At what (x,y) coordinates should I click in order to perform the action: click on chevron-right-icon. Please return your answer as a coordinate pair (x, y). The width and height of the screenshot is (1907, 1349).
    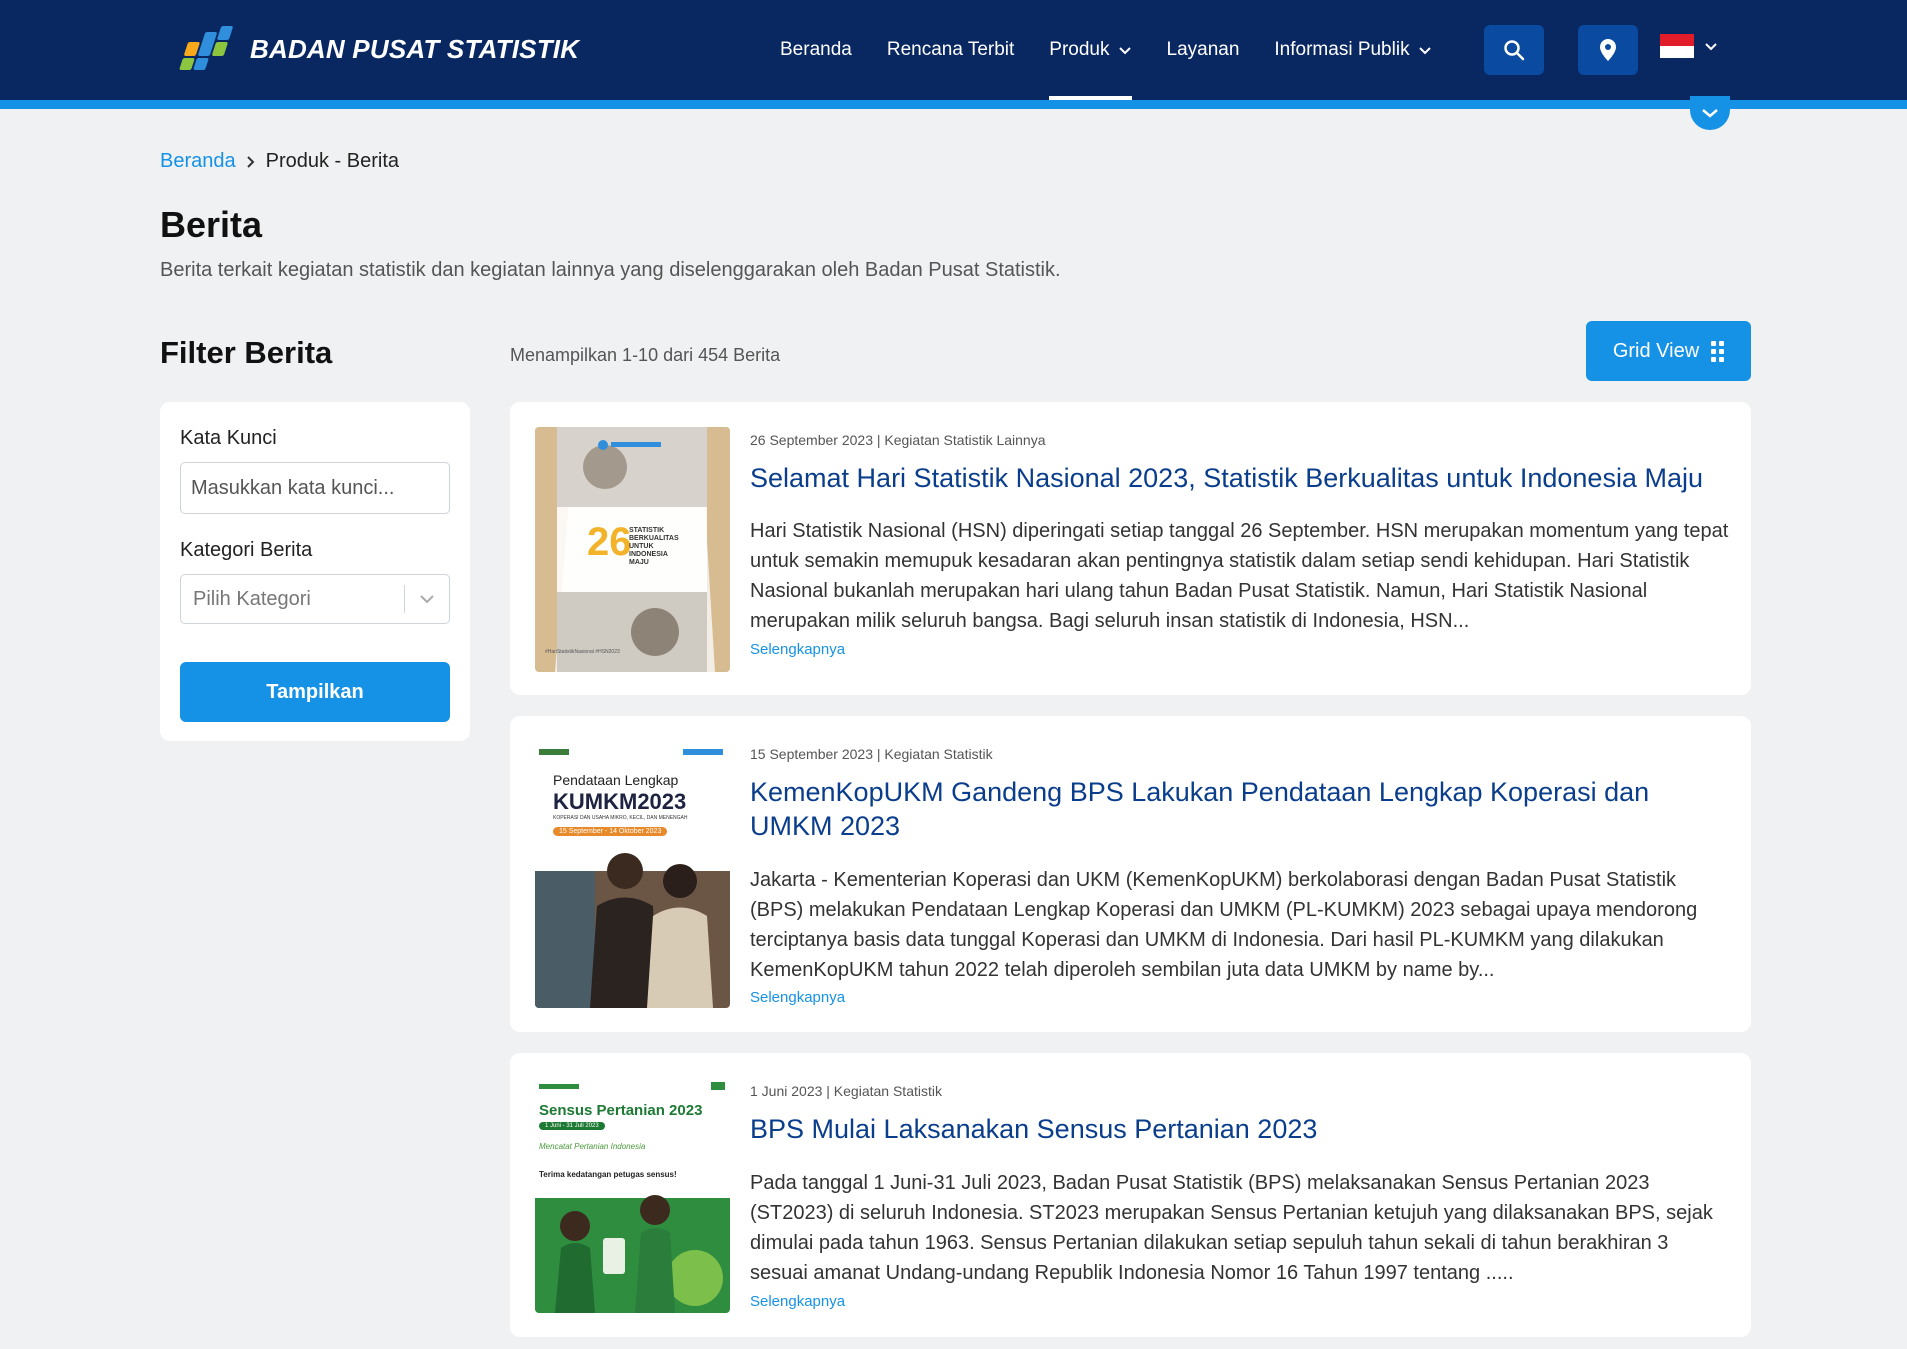
    Looking at the image, I should click on (250, 161).